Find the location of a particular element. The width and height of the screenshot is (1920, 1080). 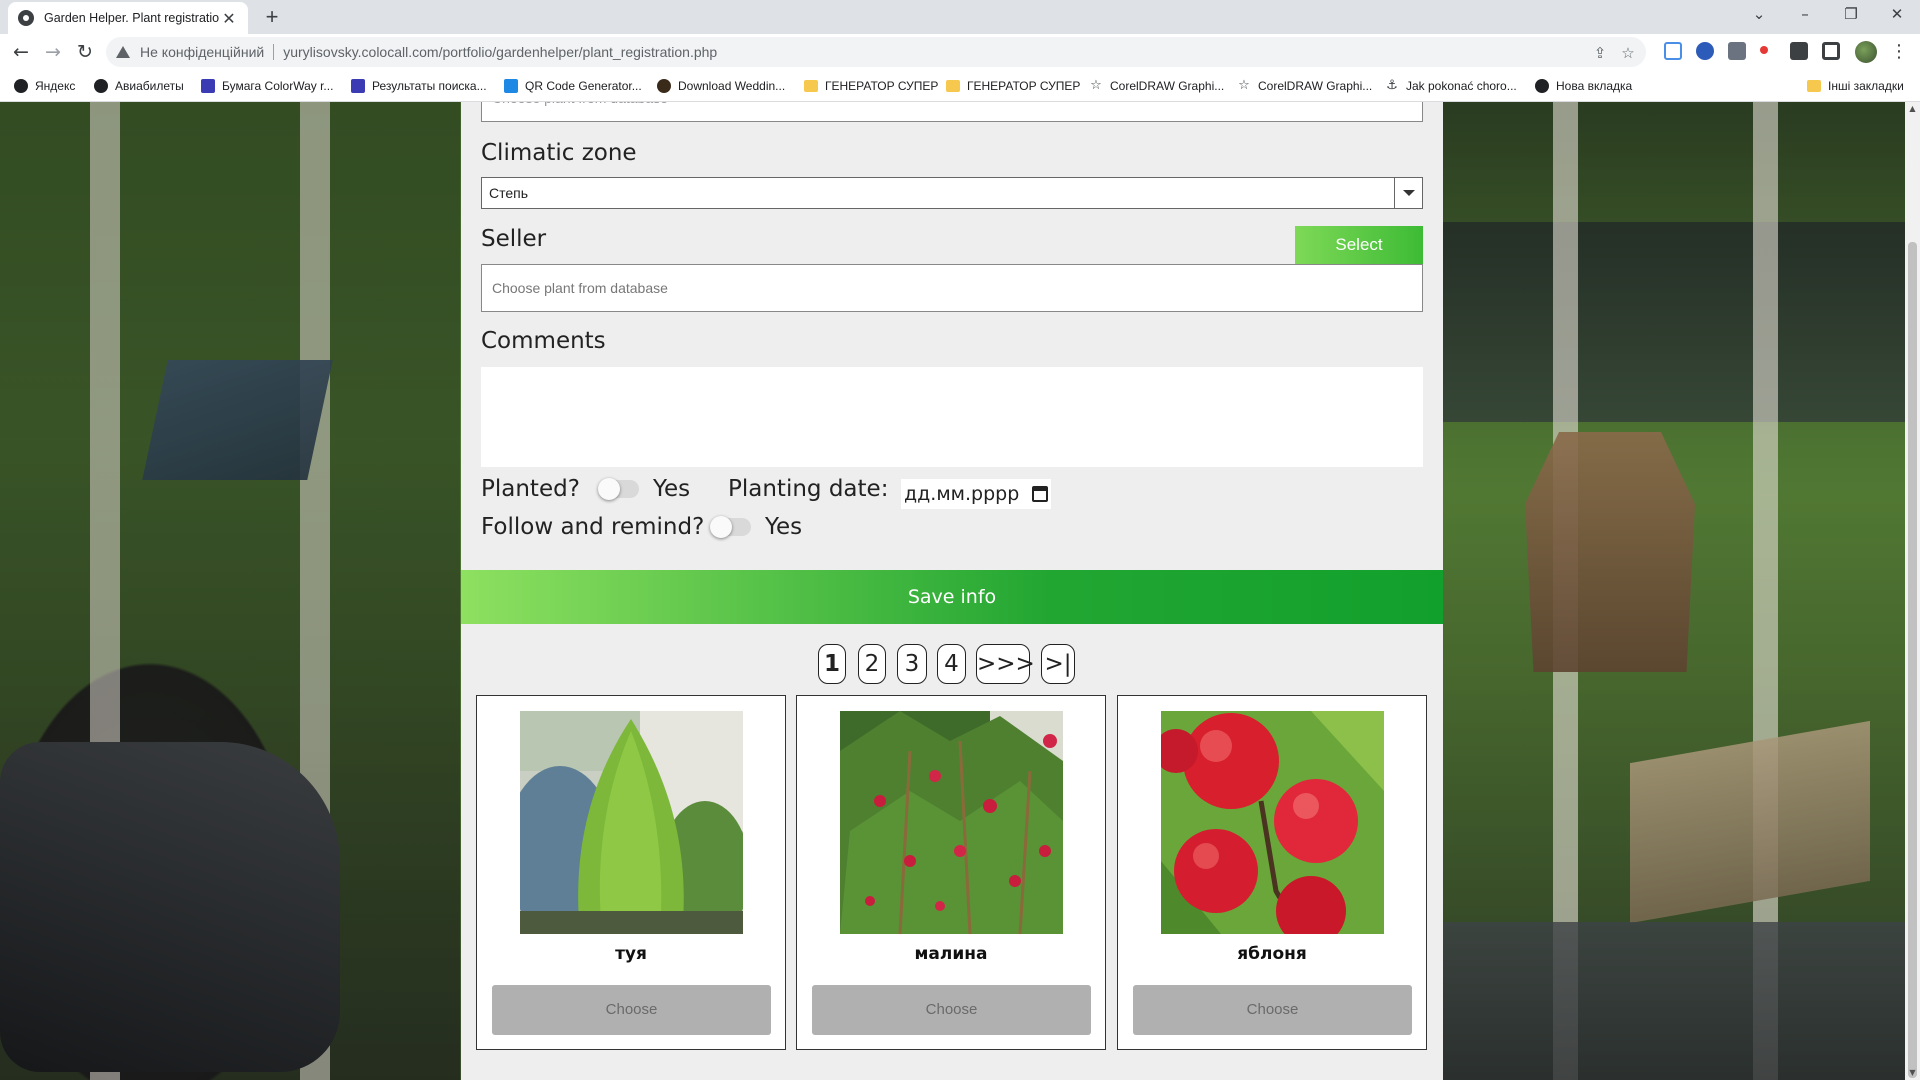

bookmark-item: Авиабилеты is located at coordinates (139, 86).